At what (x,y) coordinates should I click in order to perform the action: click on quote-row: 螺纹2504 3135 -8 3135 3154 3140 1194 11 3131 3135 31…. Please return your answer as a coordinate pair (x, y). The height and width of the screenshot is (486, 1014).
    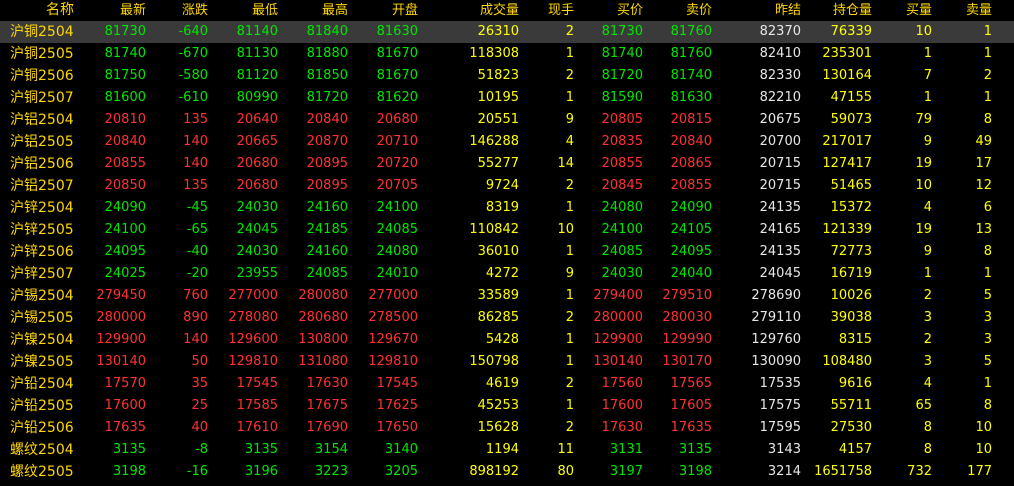
    Looking at the image, I should click on (507, 450).